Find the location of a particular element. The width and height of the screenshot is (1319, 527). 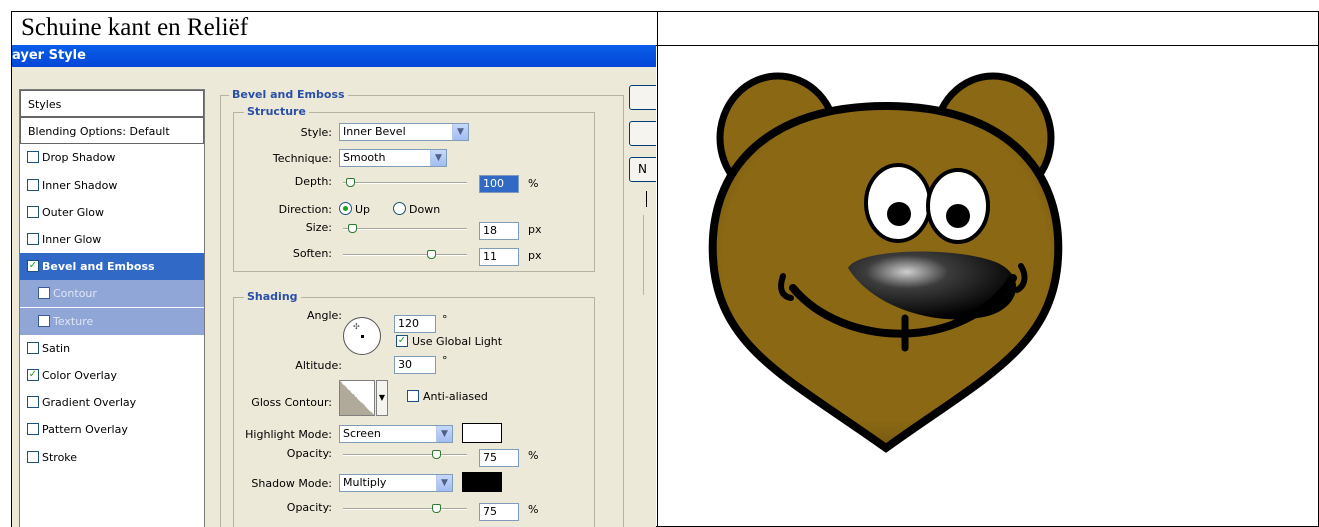

anti-aliased-label: Anti-aliased is located at coordinates (455, 396).